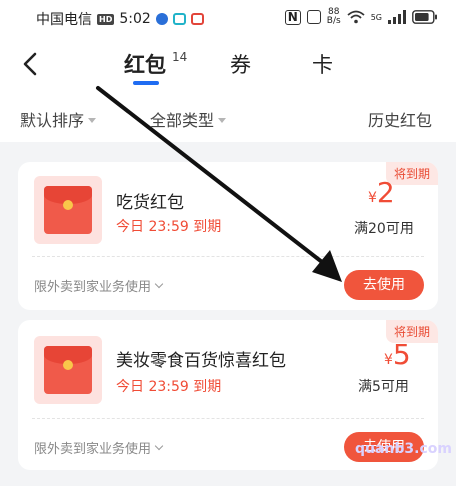  What do you see at coordinates (228, 18) in the screenshot?
I see `status-bar: 中国电信 HD 5:02 N 88 B/s 5G` at bounding box center [228, 18].